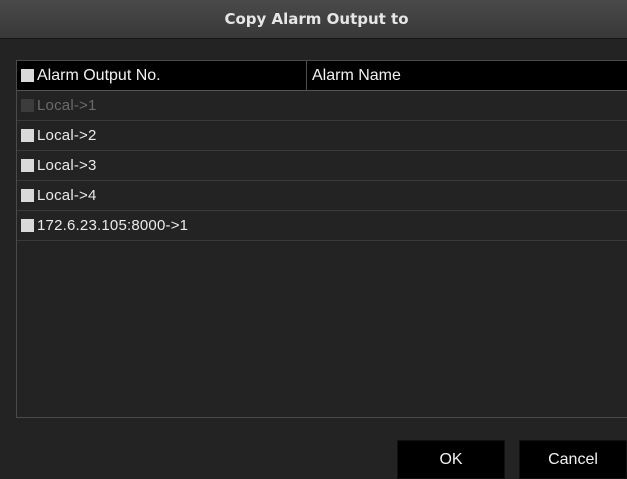 The image size is (627, 479). Describe the element at coordinates (467, 75) in the screenshot. I see `column-header-alarm-name: Alarm Name` at that location.